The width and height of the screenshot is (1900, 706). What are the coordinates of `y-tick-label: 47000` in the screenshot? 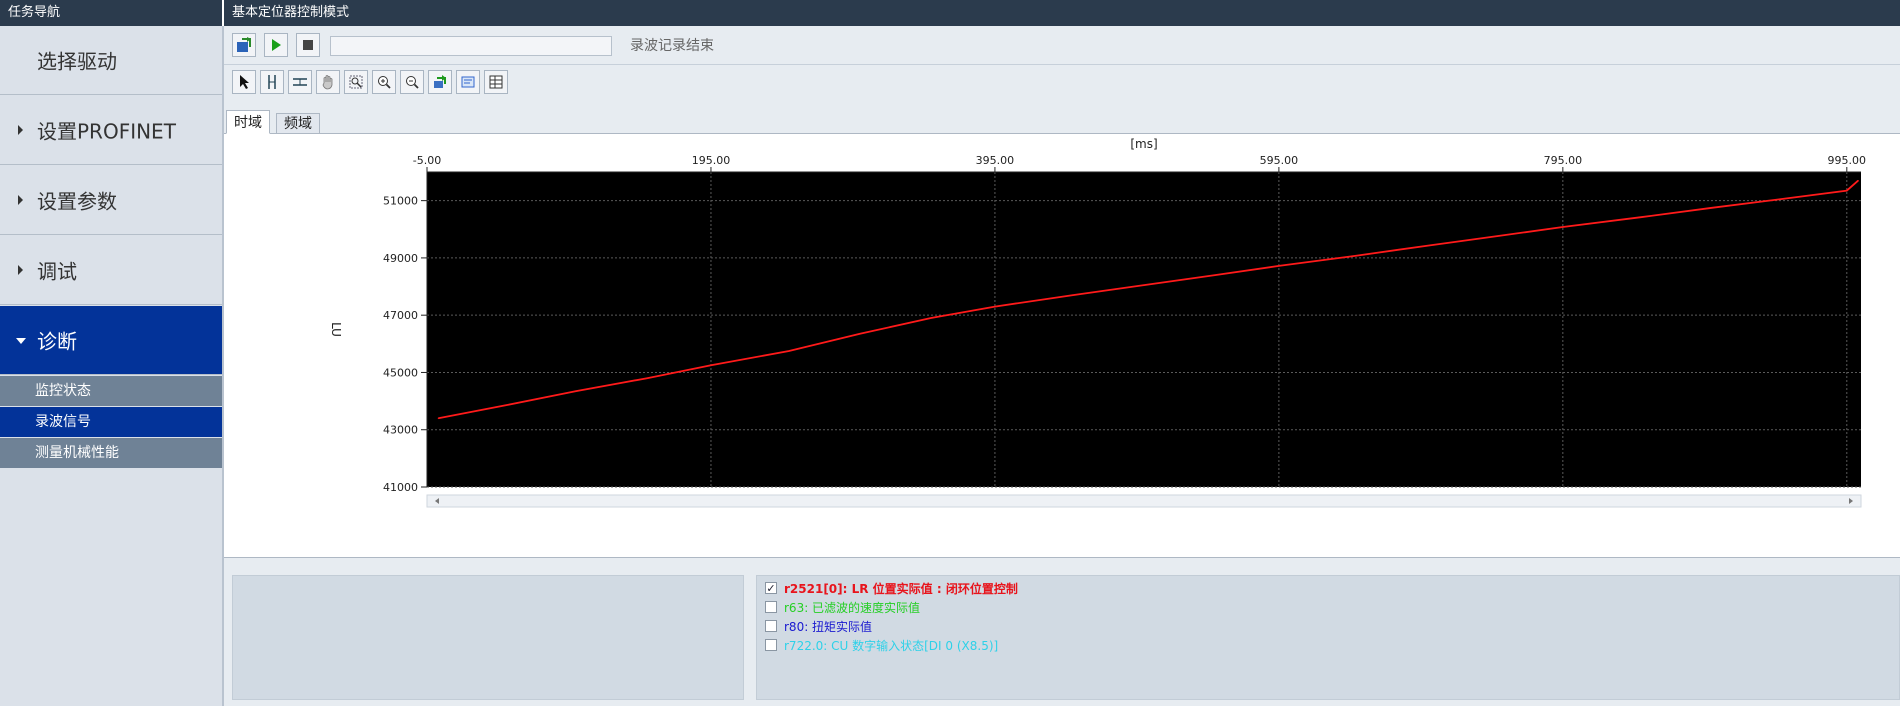 It's located at (400, 315).